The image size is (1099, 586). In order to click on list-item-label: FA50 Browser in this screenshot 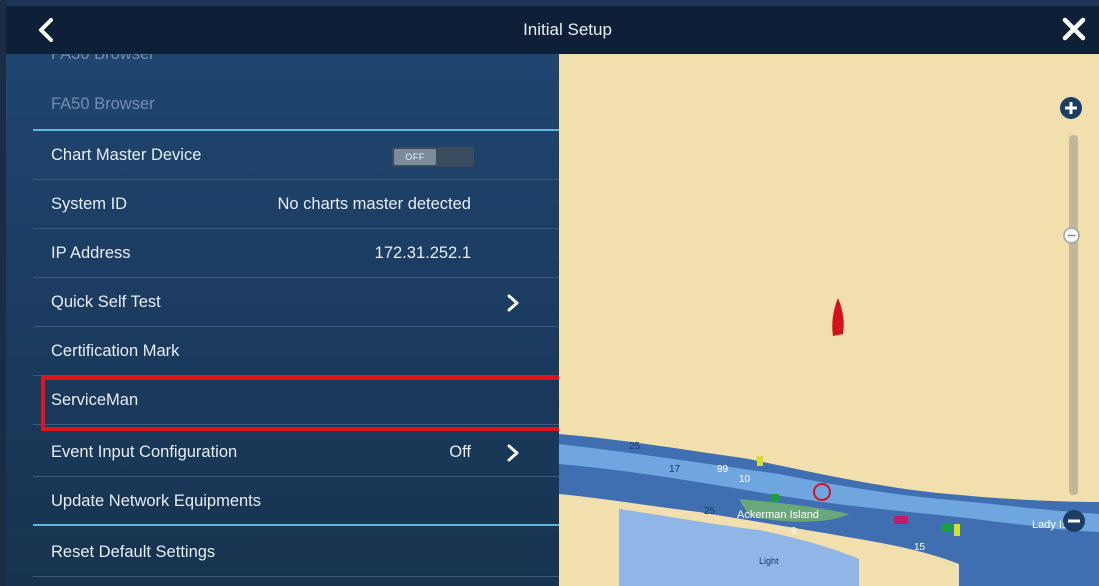, I will do `click(103, 104)`.